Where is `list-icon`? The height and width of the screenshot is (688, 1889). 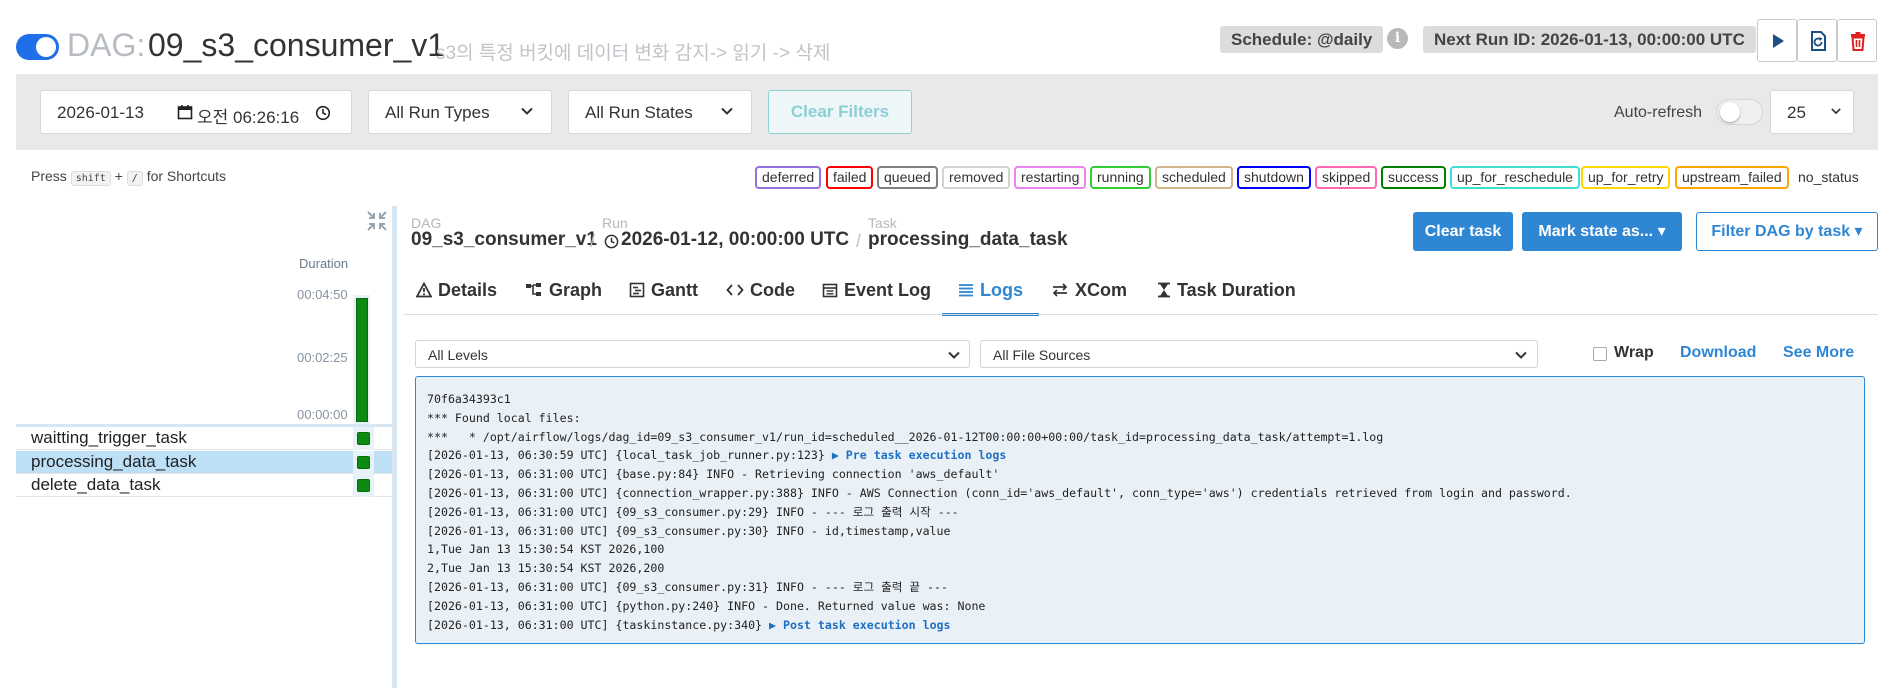 list-icon is located at coordinates (966, 292).